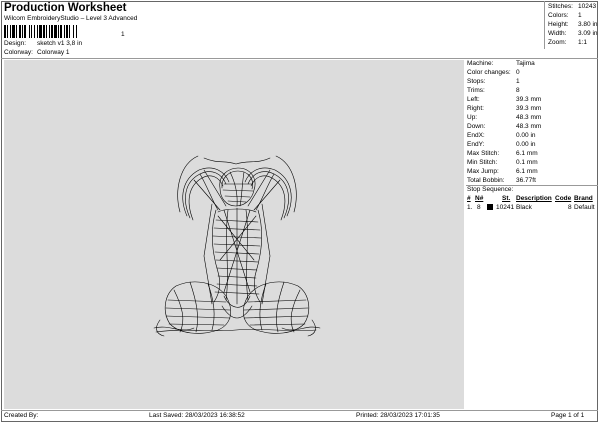 The image size is (600, 424). Describe the element at coordinates (21, 415) in the screenshot. I see `footer-created-by: Created By:` at that location.